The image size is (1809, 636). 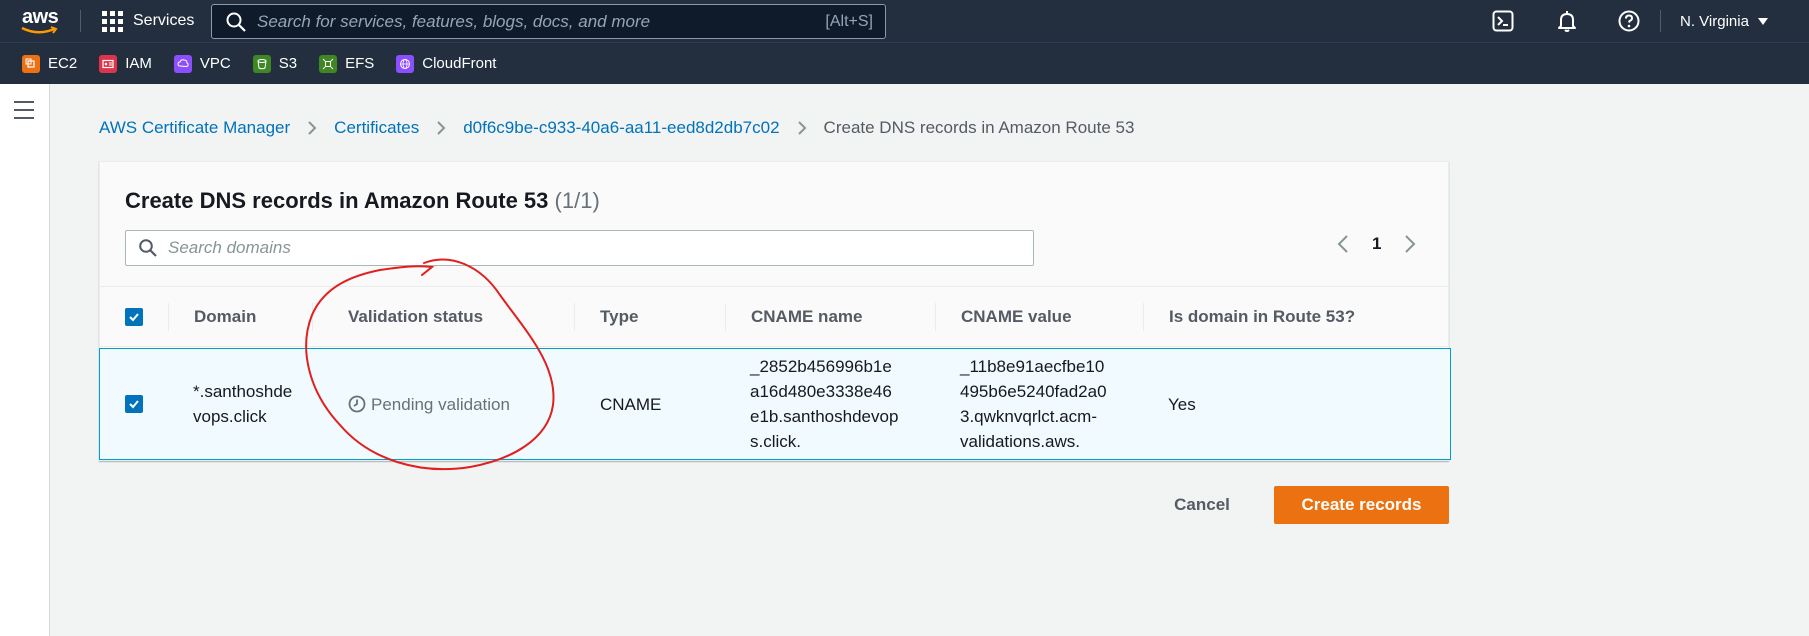 What do you see at coordinates (415, 317) in the screenshot?
I see `column-header-validation-status: Validation status` at bounding box center [415, 317].